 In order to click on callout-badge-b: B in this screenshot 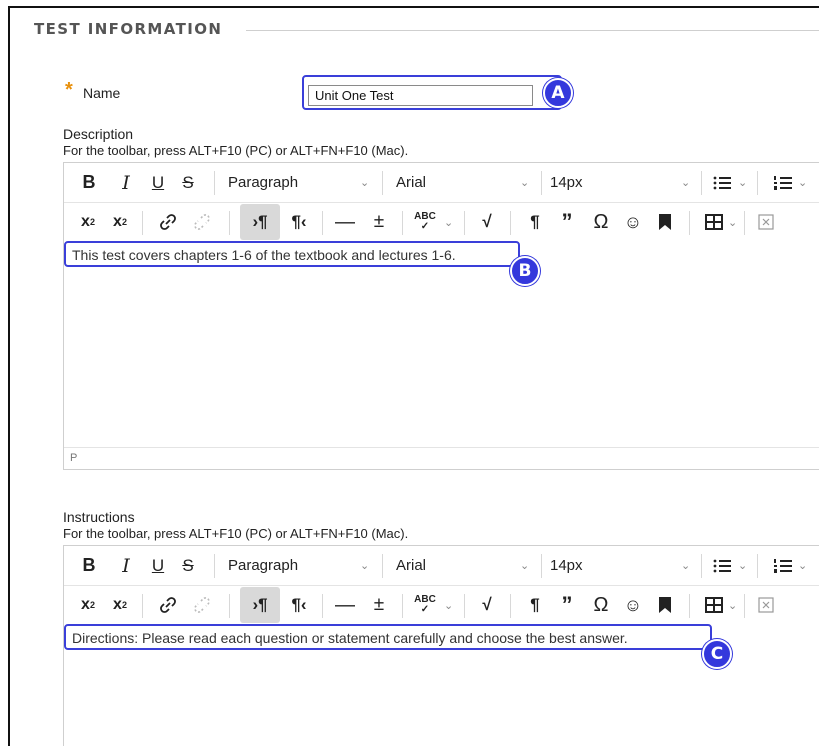, I will do `click(525, 271)`.